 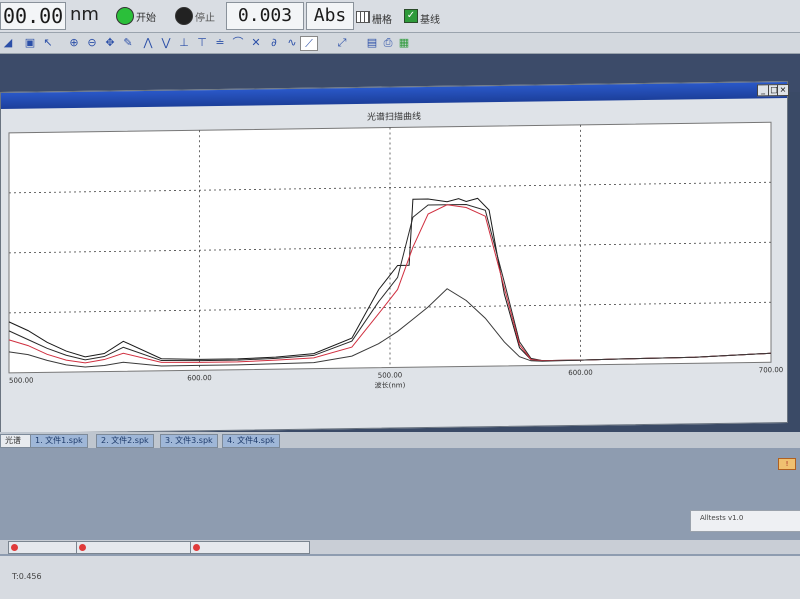 I want to click on smooth-icon: ∿, so click(x=292, y=42).